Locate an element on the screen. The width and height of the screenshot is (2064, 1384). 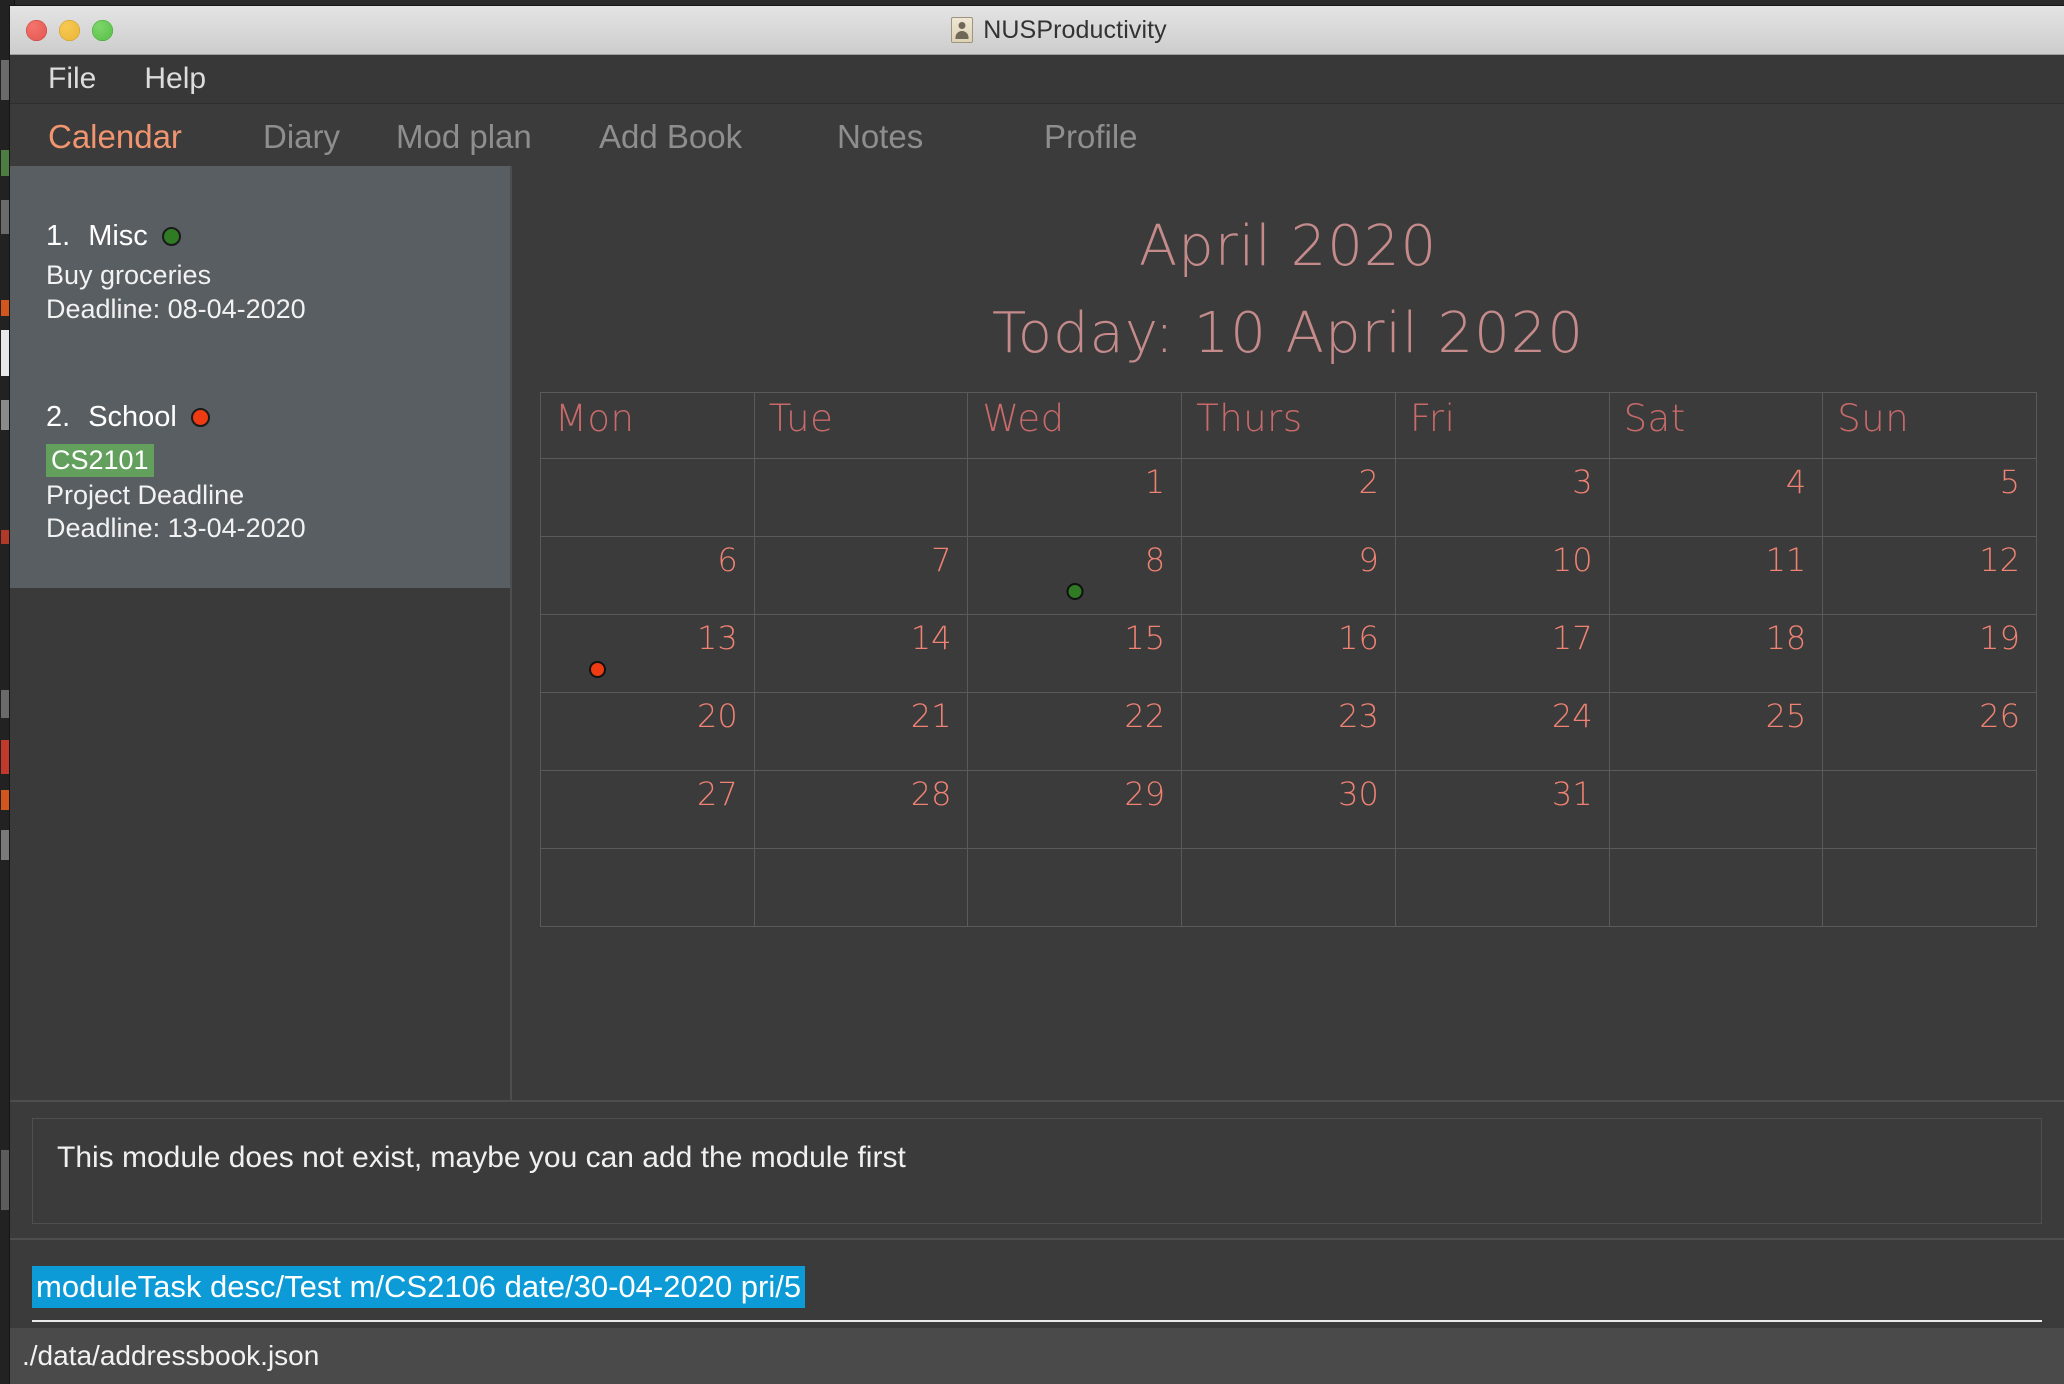
minimize-window-button is located at coordinates (69, 30).